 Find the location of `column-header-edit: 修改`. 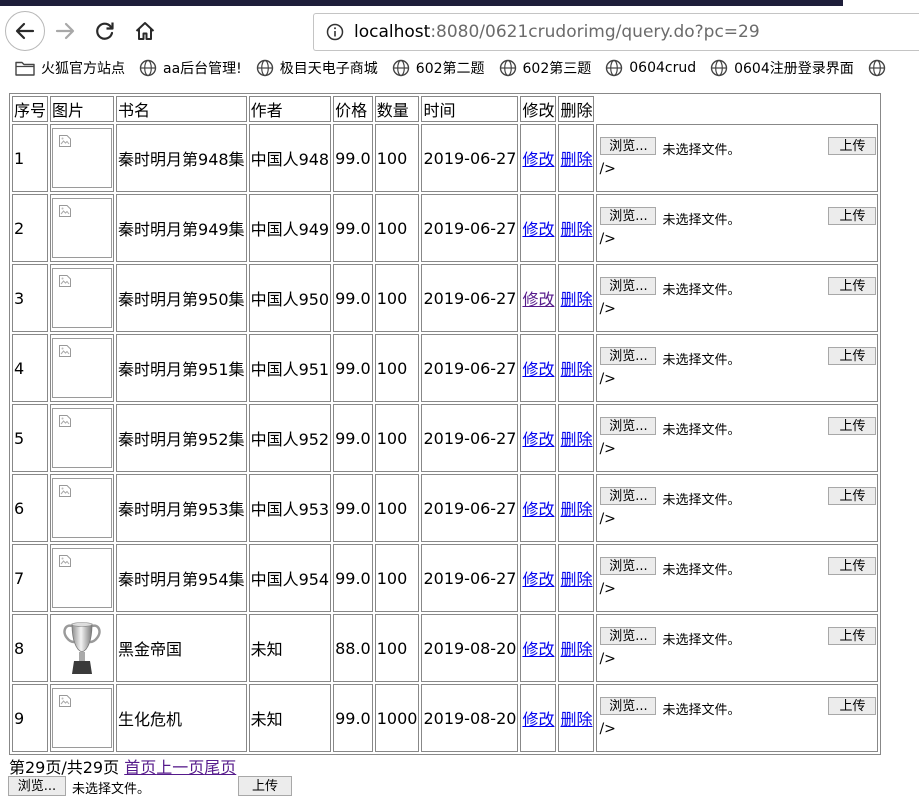

column-header-edit: 修改 is located at coordinates (538, 109).